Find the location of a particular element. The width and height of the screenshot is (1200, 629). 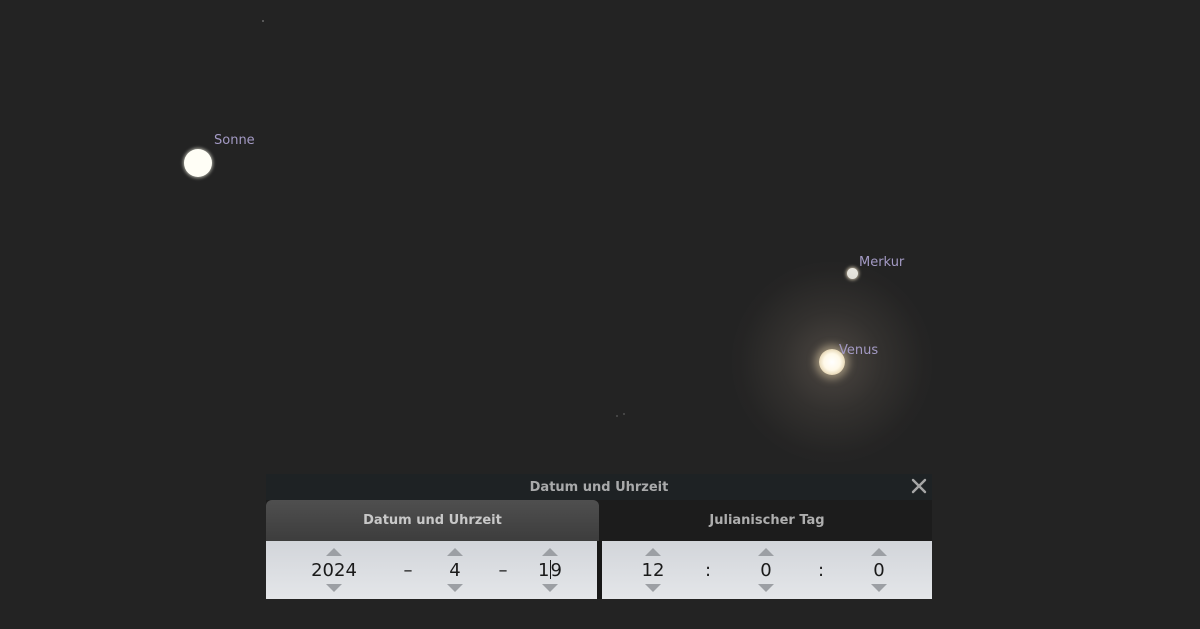

tab-julian-day: Julianischer Tag is located at coordinates (767, 520).